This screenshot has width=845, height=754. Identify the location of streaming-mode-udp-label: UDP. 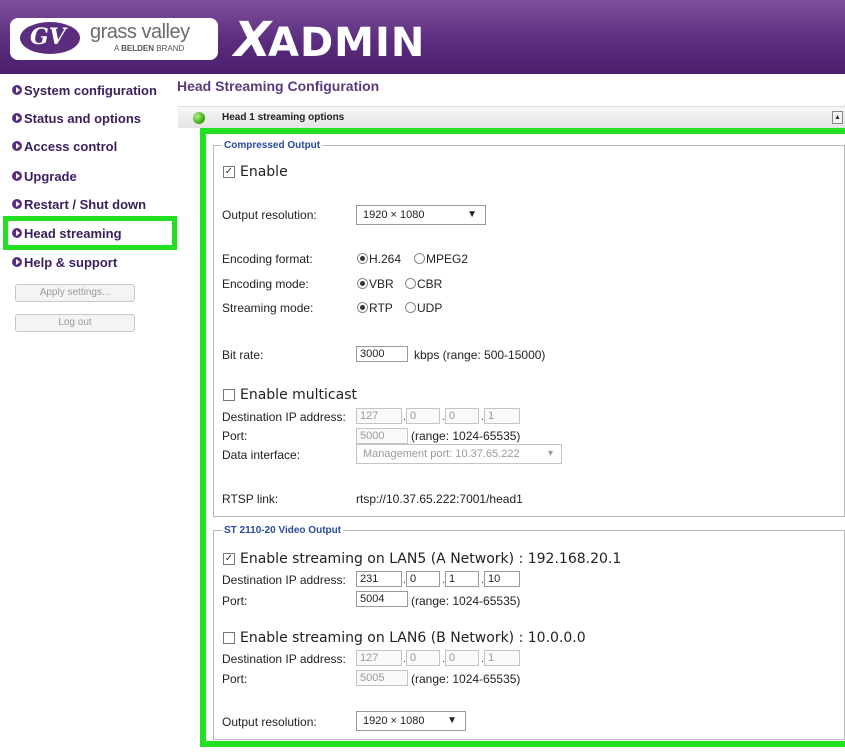
(430, 308).